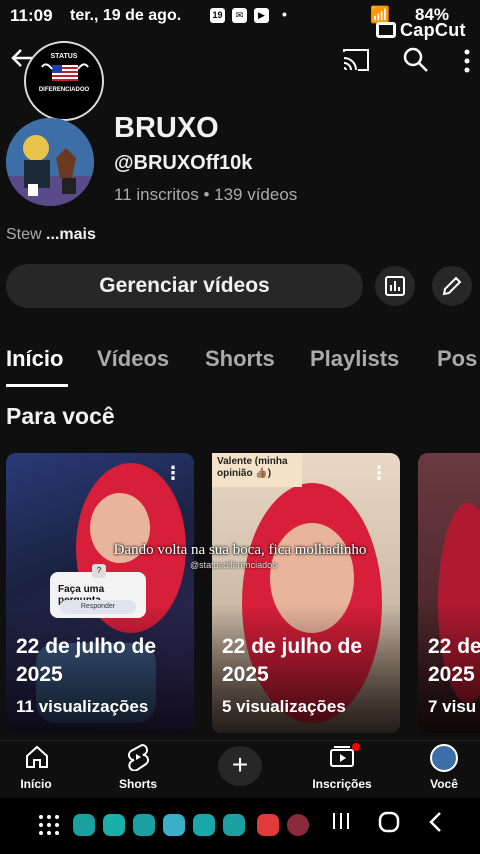  What do you see at coordinates (356, 62) in the screenshot?
I see `cast-icon` at bounding box center [356, 62].